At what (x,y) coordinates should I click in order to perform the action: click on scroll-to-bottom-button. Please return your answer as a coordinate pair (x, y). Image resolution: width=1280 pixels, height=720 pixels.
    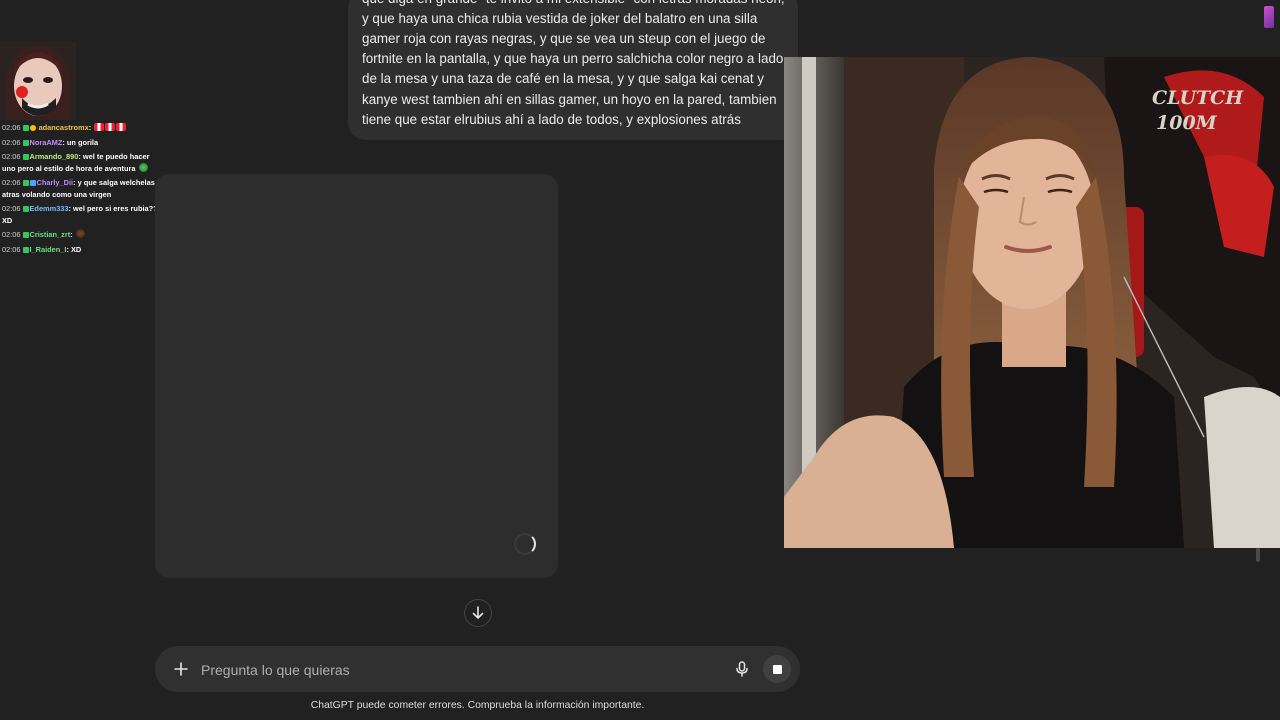
    Looking at the image, I should click on (478, 613).